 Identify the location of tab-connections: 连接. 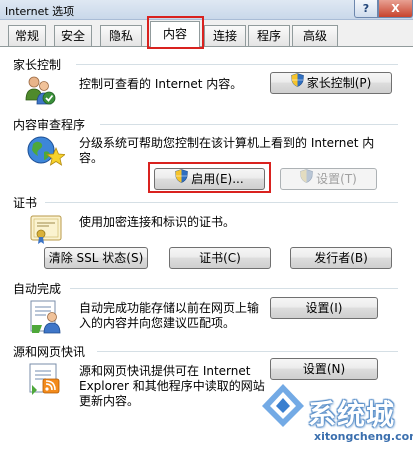
(225, 35).